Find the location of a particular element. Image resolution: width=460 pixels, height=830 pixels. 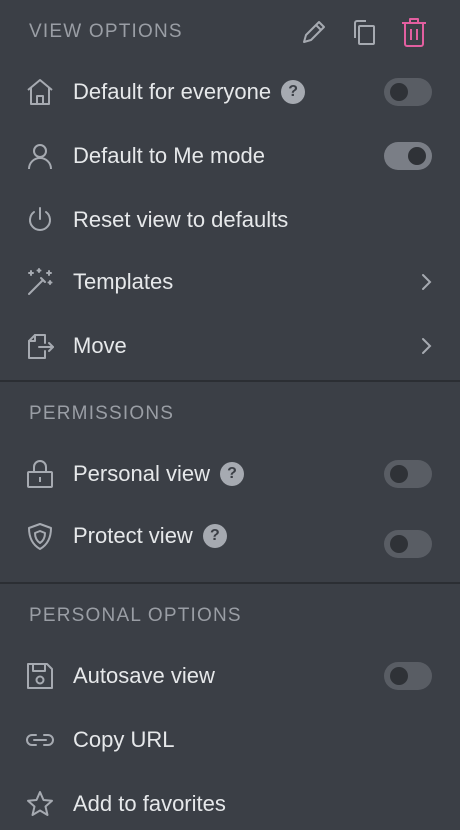

link-icon is located at coordinates (40, 740).